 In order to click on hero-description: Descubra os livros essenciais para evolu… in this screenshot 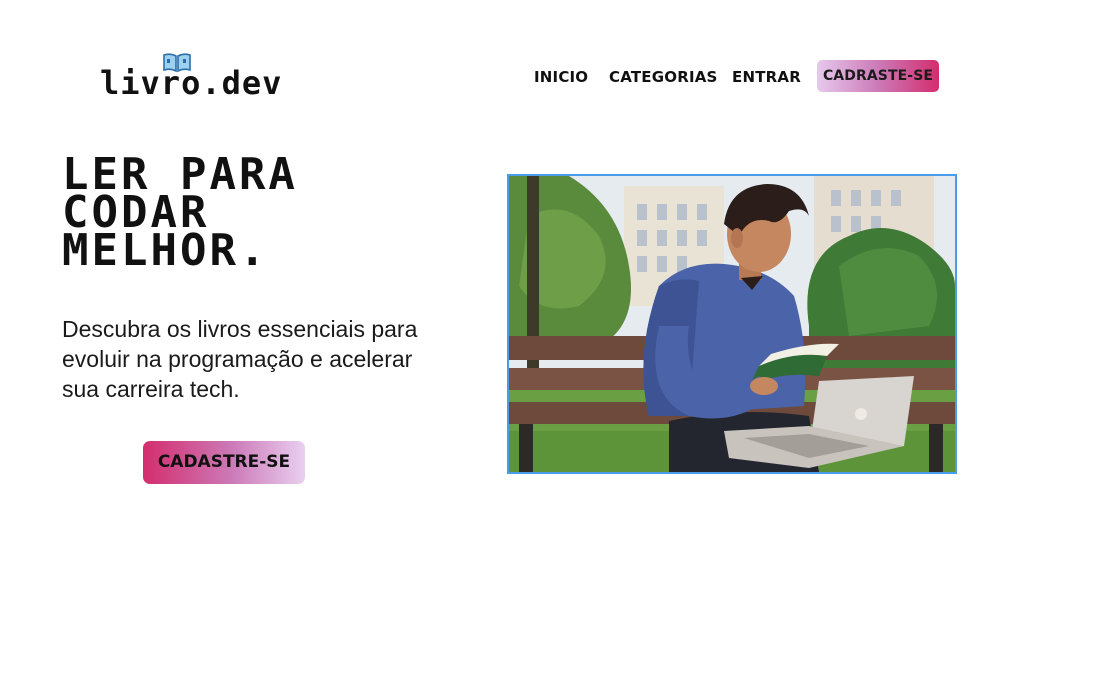, I will do `click(240, 359)`.